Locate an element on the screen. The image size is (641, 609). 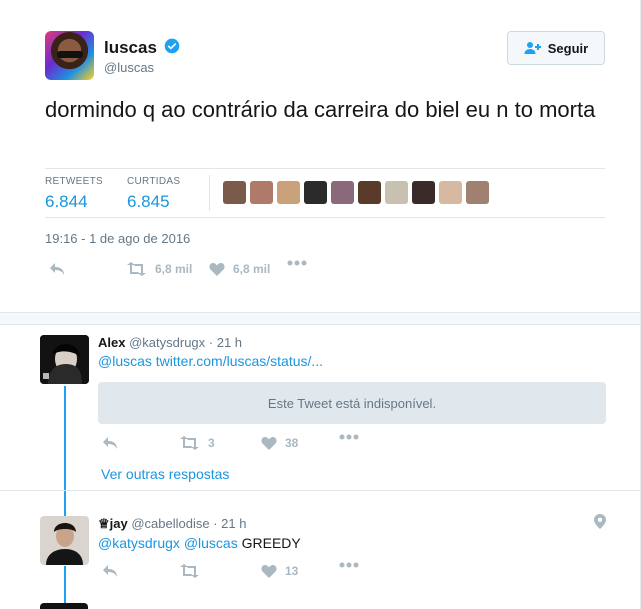
retweet-button: 3 is located at coordinates (197, 443).